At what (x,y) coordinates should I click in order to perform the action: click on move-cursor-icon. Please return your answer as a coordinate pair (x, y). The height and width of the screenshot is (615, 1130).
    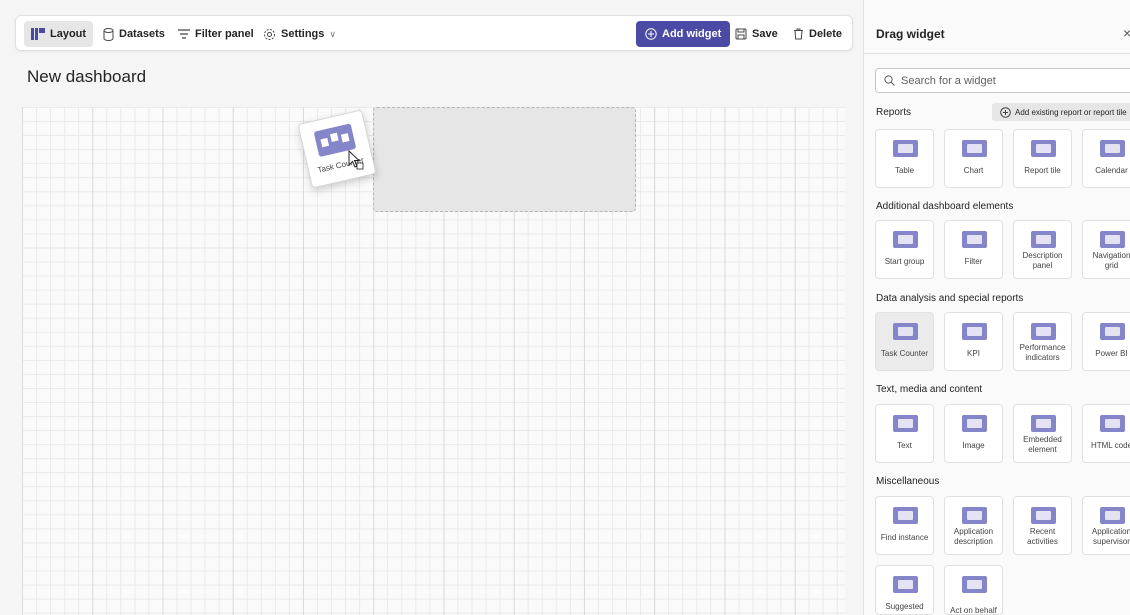
    Looking at the image, I should click on (356, 160).